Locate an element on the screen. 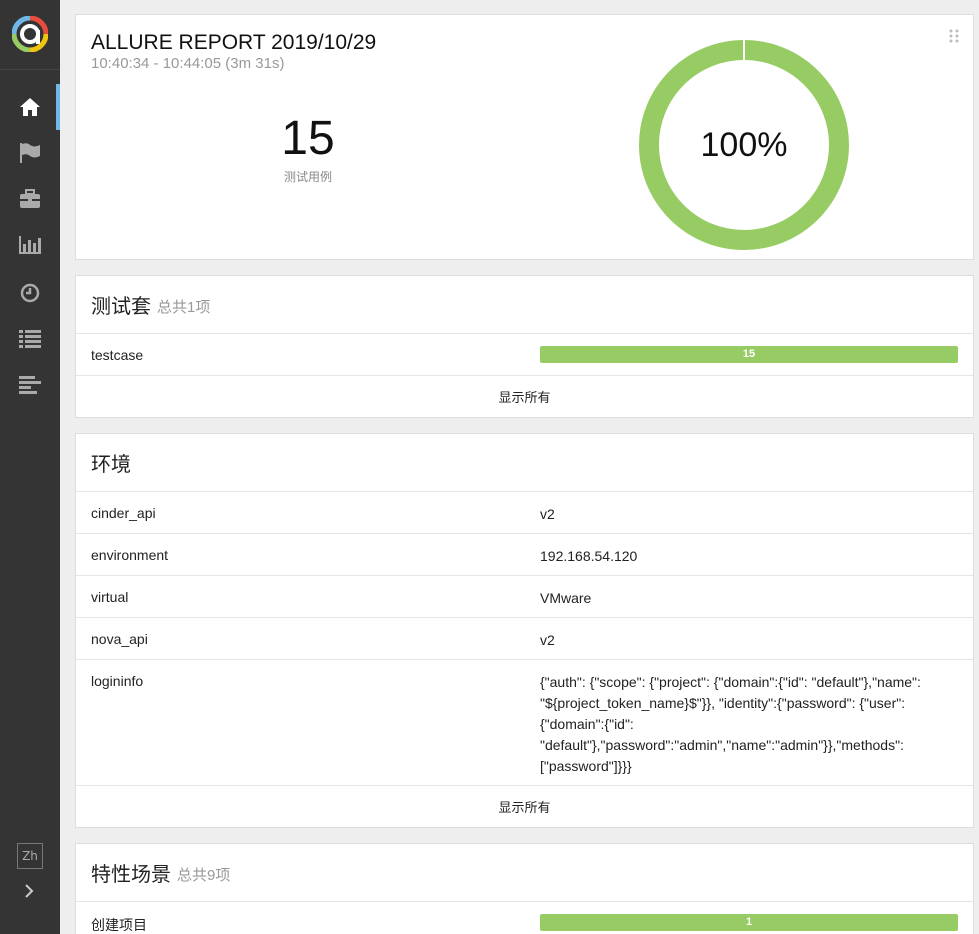 This screenshot has width=979, height=934. pass-rate-donut: 100% is located at coordinates (744, 144).